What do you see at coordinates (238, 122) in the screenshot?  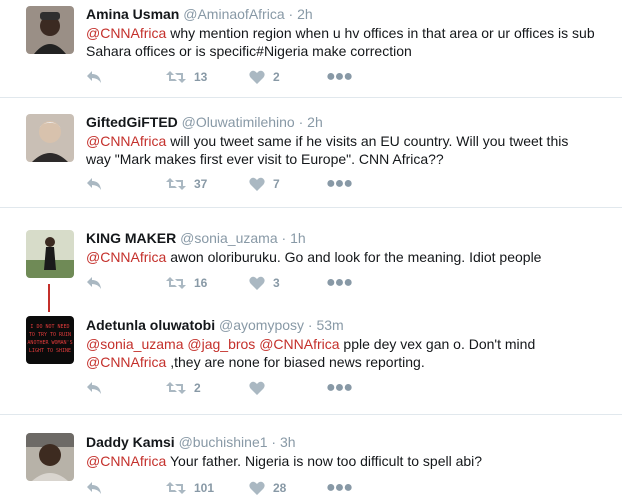 I see `user-handle: @Oluwatimilehino` at bounding box center [238, 122].